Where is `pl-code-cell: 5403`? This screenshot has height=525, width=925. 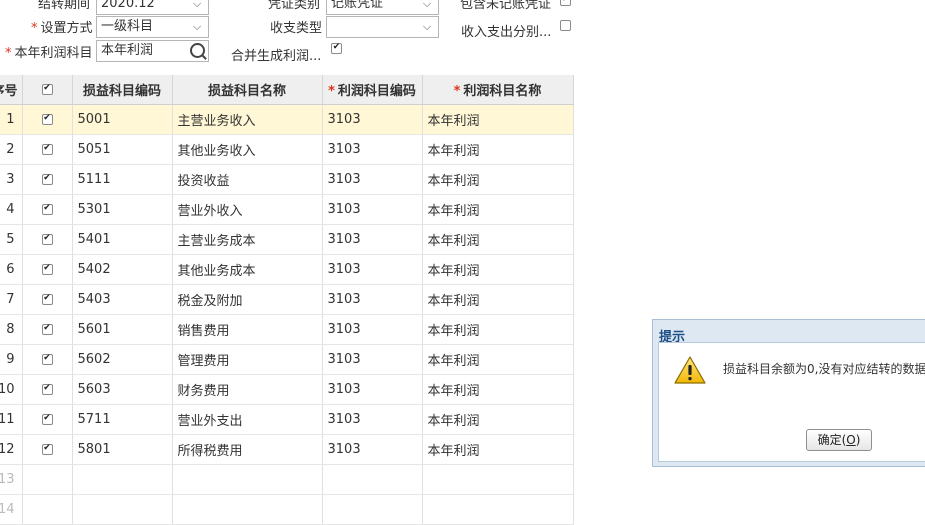
pl-code-cell: 5403 is located at coordinates (122, 299).